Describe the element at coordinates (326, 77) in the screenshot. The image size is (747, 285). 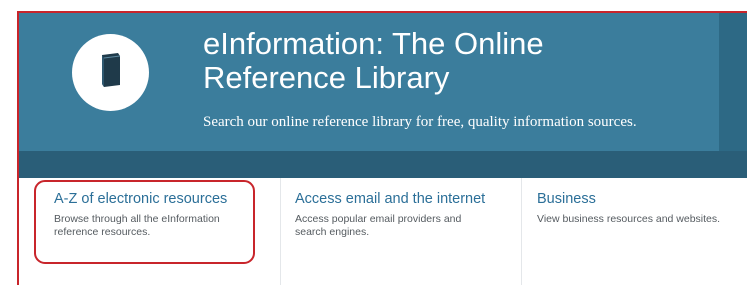
I see `page-title-line-2: Reference Library` at that location.